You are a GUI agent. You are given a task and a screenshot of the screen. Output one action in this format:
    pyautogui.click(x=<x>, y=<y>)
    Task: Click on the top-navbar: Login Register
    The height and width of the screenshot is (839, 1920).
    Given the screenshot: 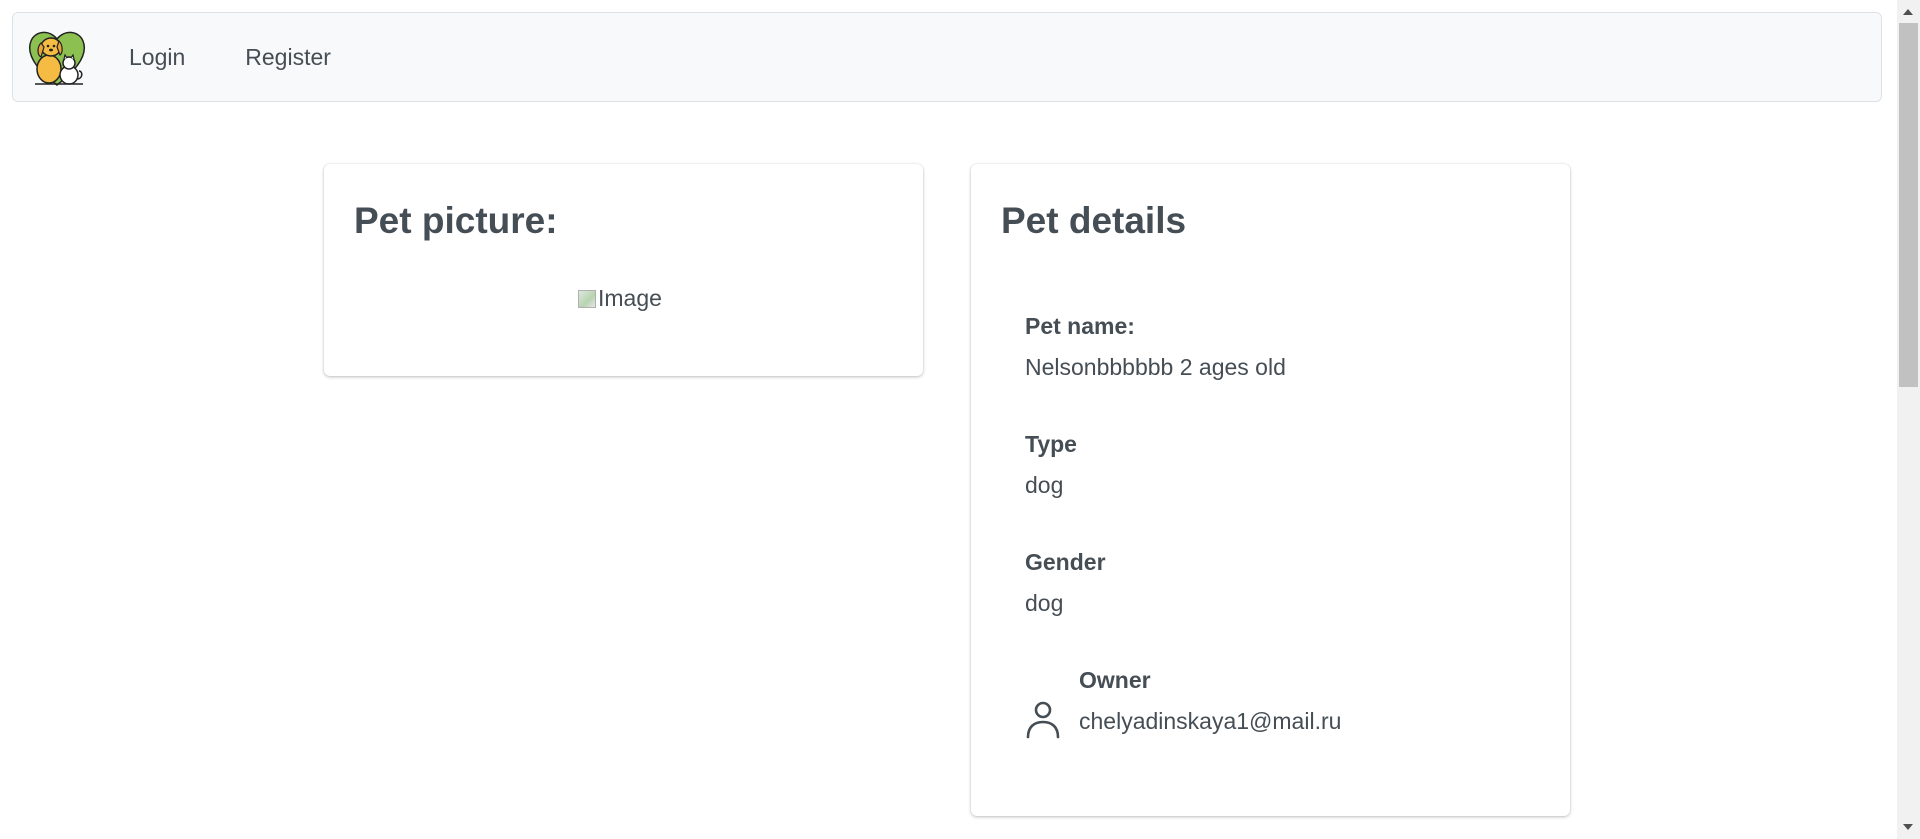 What is the action you would take?
    pyautogui.click(x=947, y=57)
    